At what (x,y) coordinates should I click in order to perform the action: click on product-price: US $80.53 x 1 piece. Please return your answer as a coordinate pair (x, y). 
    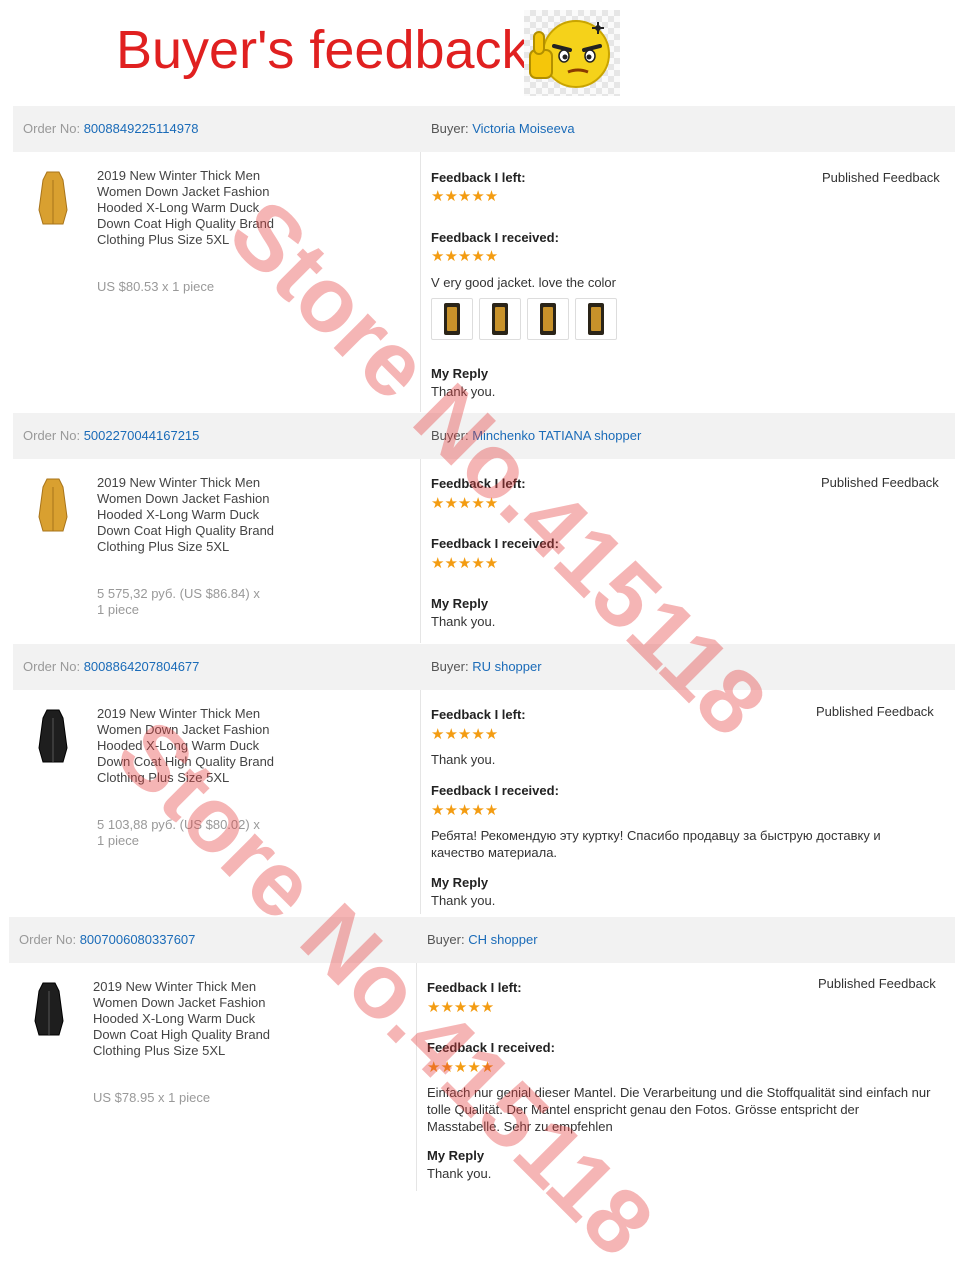
    Looking at the image, I should click on (156, 286).